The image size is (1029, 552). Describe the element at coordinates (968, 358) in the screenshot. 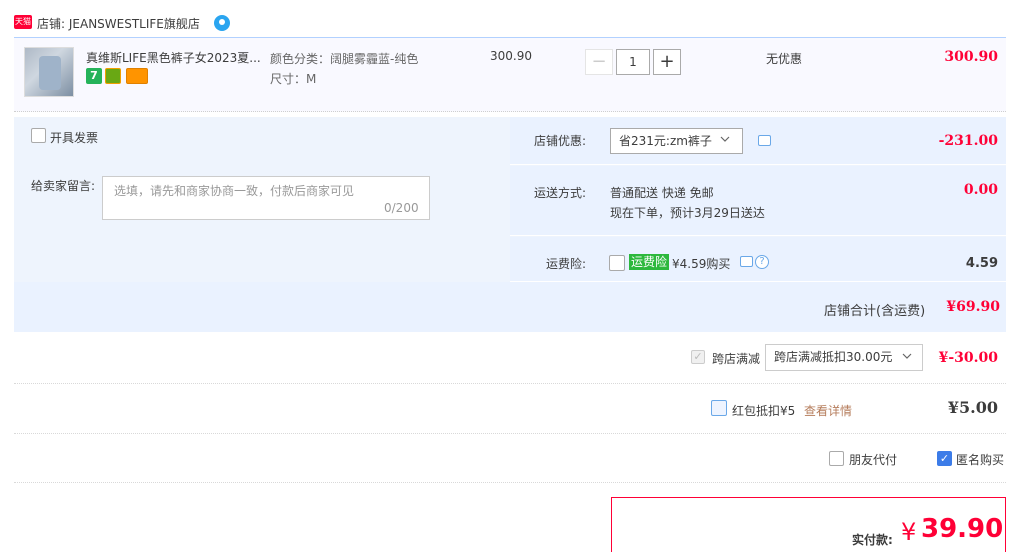

I see `cross-shop-discount-value: ¥-30.00` at that location.